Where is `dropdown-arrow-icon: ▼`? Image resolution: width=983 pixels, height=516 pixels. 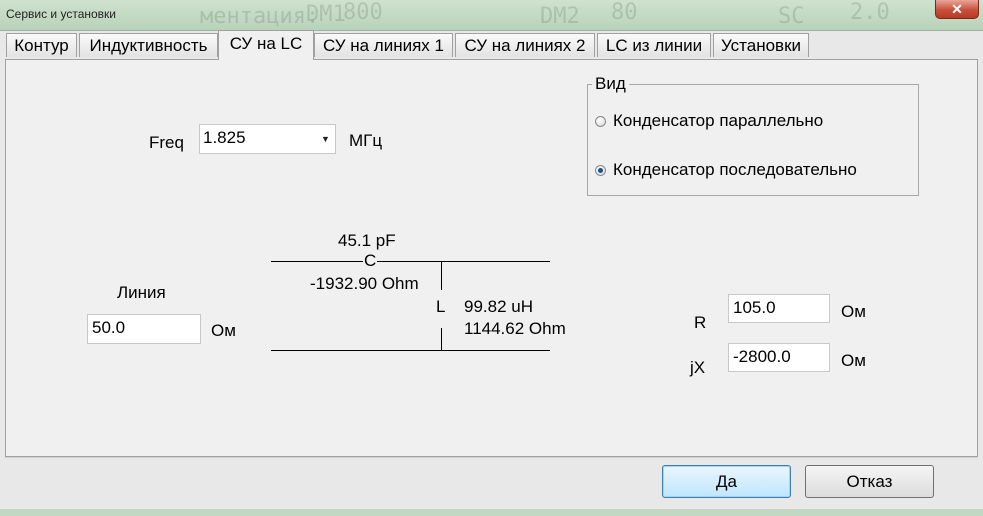 dropdown-arrow-icon: ▼ is located at coordinates (325, 139).